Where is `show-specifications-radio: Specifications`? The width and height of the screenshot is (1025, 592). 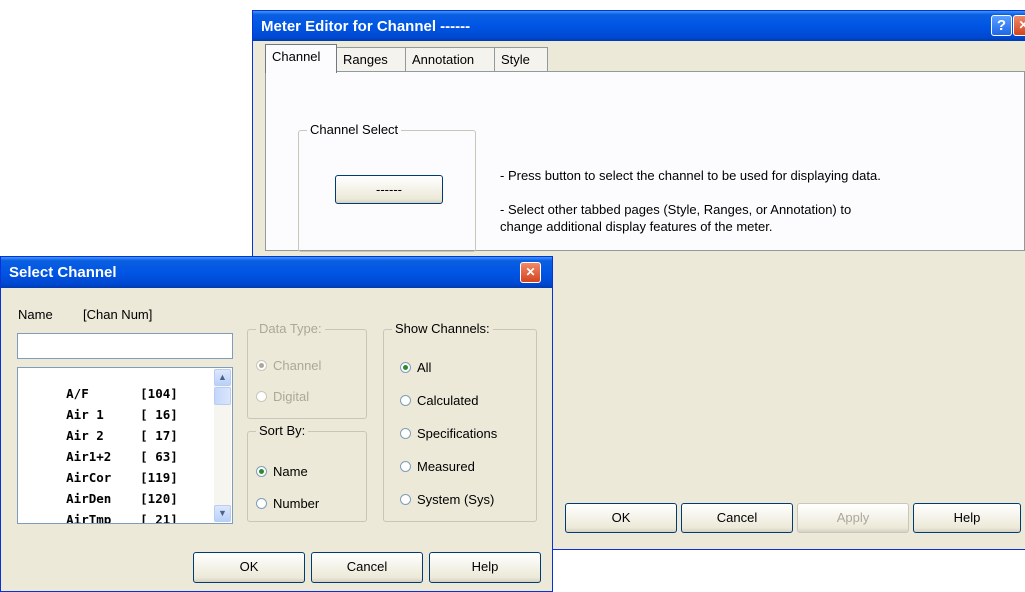
show-specifications-radio: Specifications is located at coordinates (448, 433).